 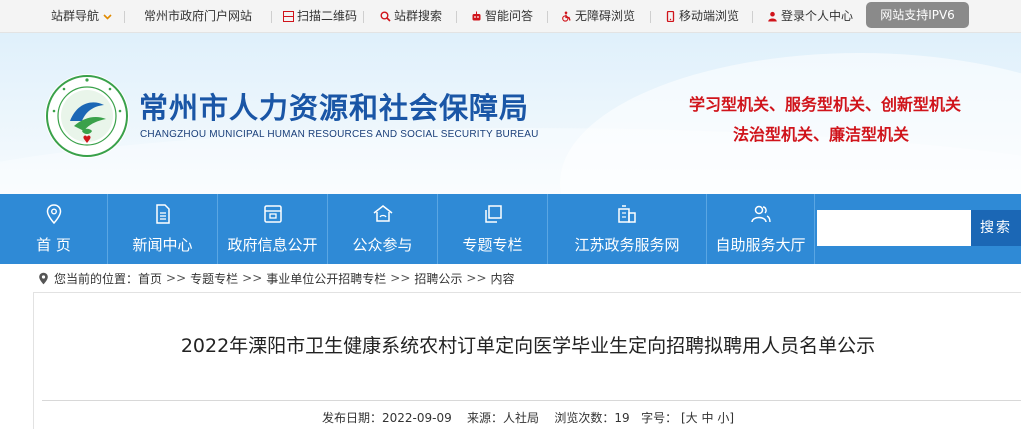 I want to click on publish-date: 2022-09-09, so click(x=416, y=418).